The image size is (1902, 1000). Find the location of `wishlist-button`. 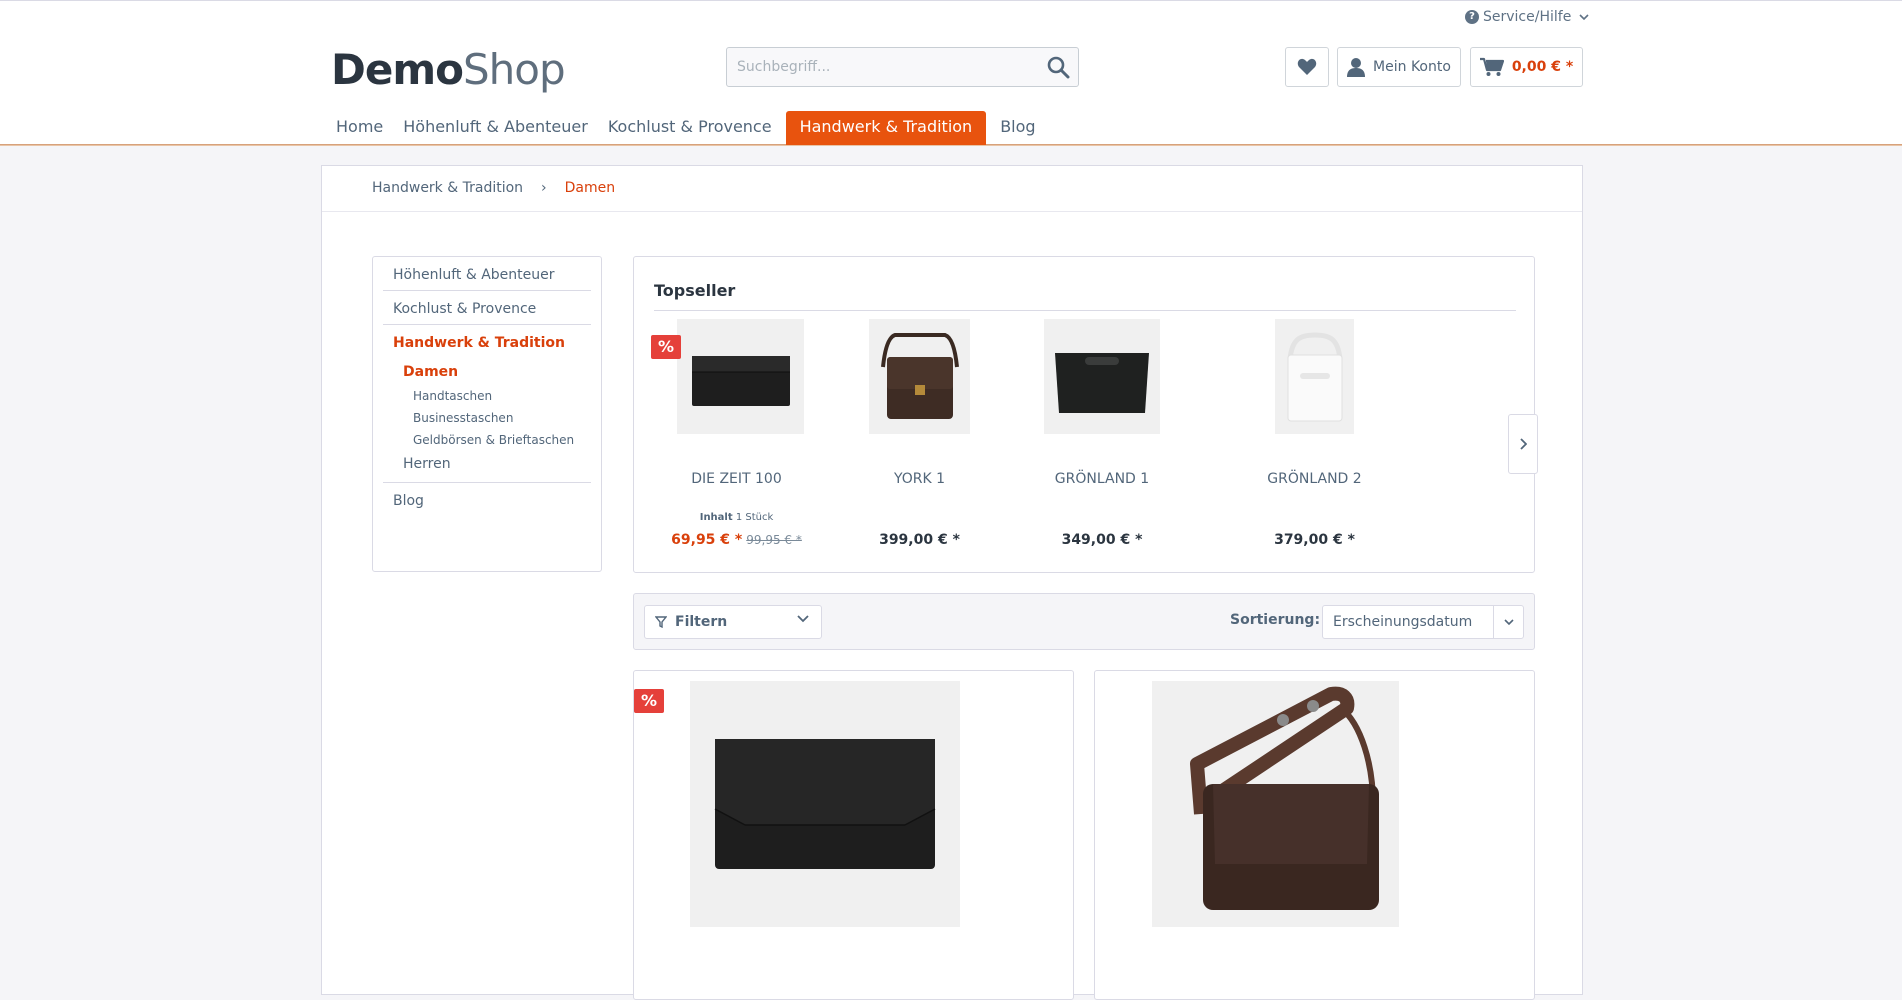

wishlist-button is located at coordinates (1307, 67).